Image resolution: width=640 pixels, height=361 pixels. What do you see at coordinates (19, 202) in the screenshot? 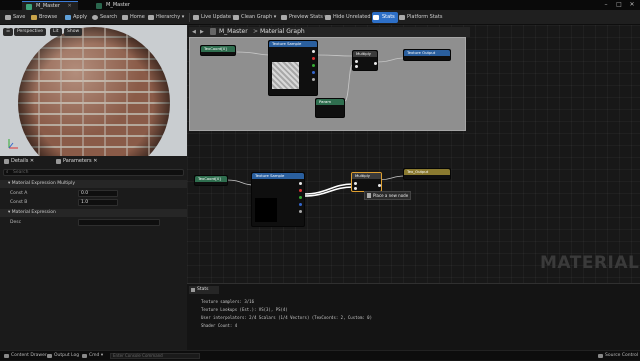
I see `const-b-label: Const B` at bounding box center [19, 202].